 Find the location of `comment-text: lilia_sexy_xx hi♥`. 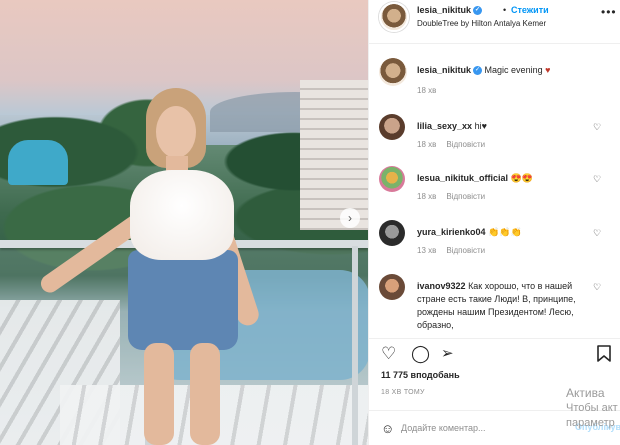

comment-text: lilia_sexy_xx hi♥ is located at coordinates (505, 126).